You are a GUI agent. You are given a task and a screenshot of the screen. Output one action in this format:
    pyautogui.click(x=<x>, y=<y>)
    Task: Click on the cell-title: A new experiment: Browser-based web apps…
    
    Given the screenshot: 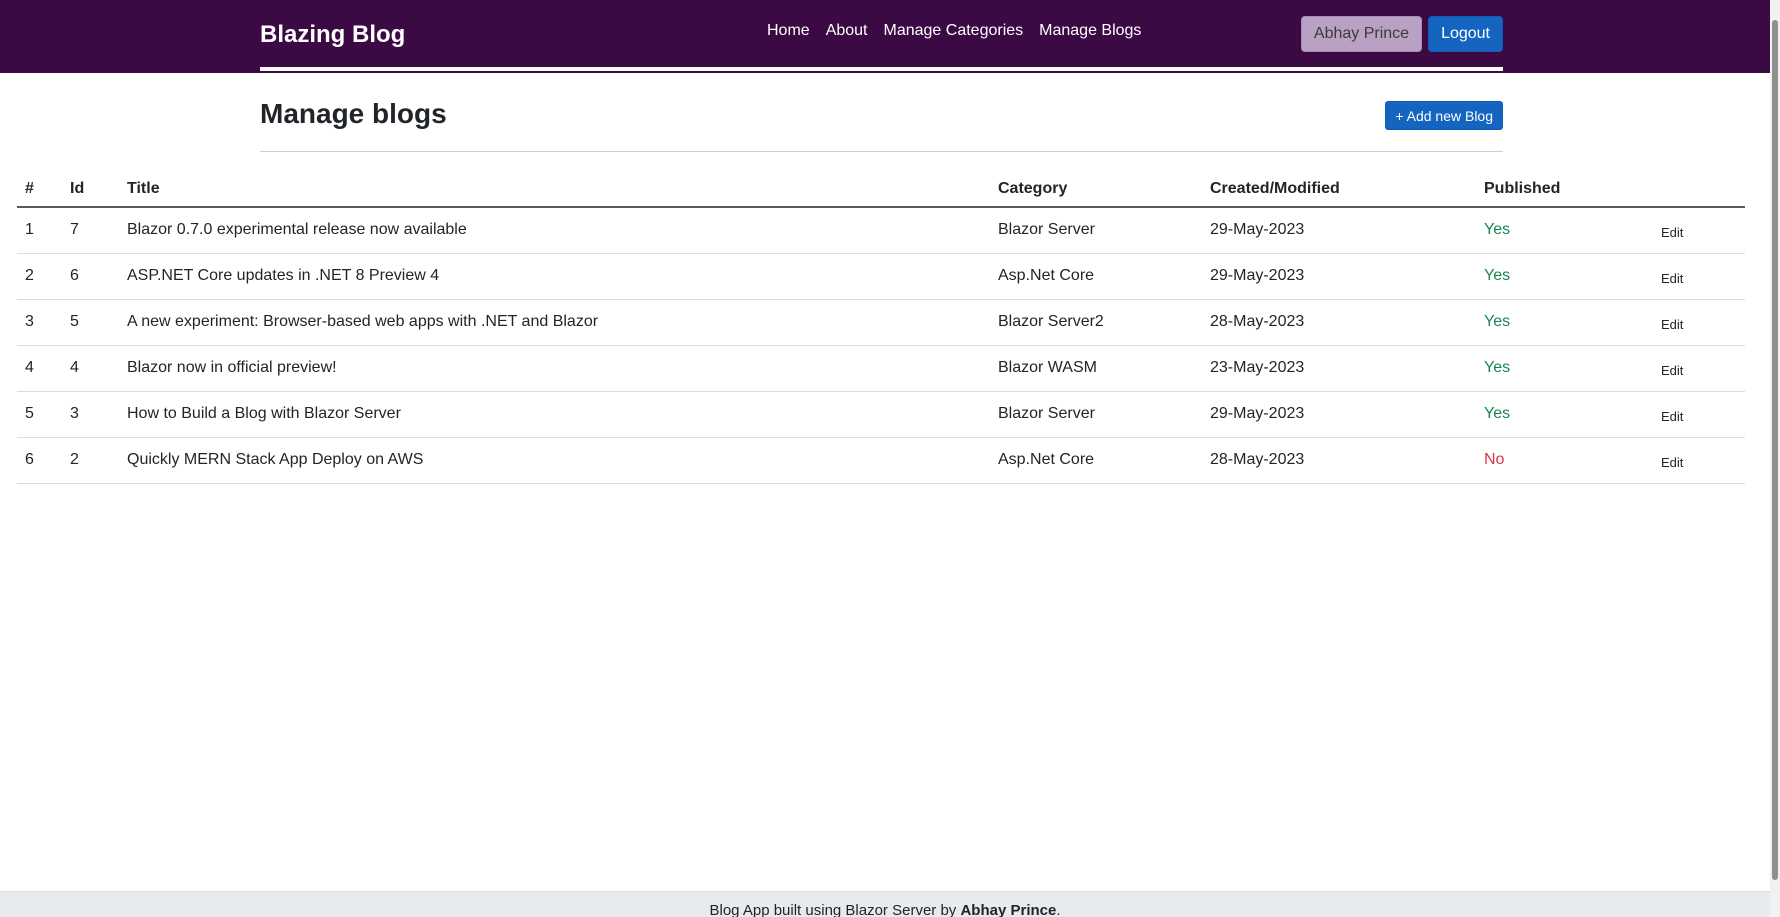 What is the action you would take?
    pyautogui.click(x=554, y=322)
    